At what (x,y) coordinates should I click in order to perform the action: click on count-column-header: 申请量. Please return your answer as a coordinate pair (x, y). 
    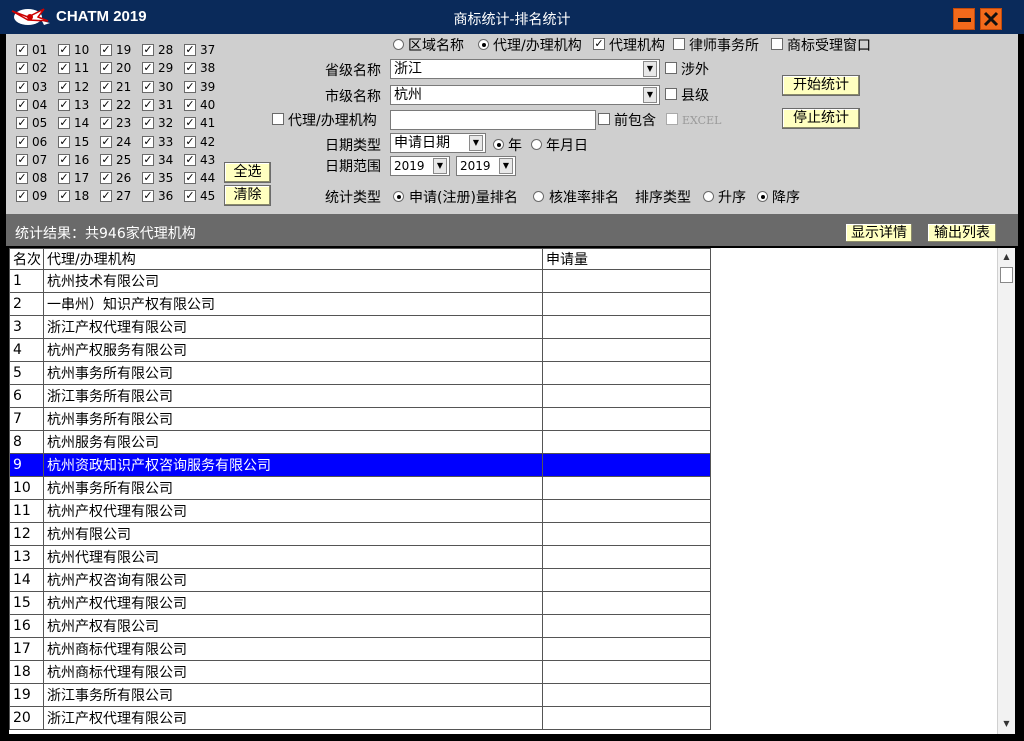
    Looking at the image, I should click on (626, 259).